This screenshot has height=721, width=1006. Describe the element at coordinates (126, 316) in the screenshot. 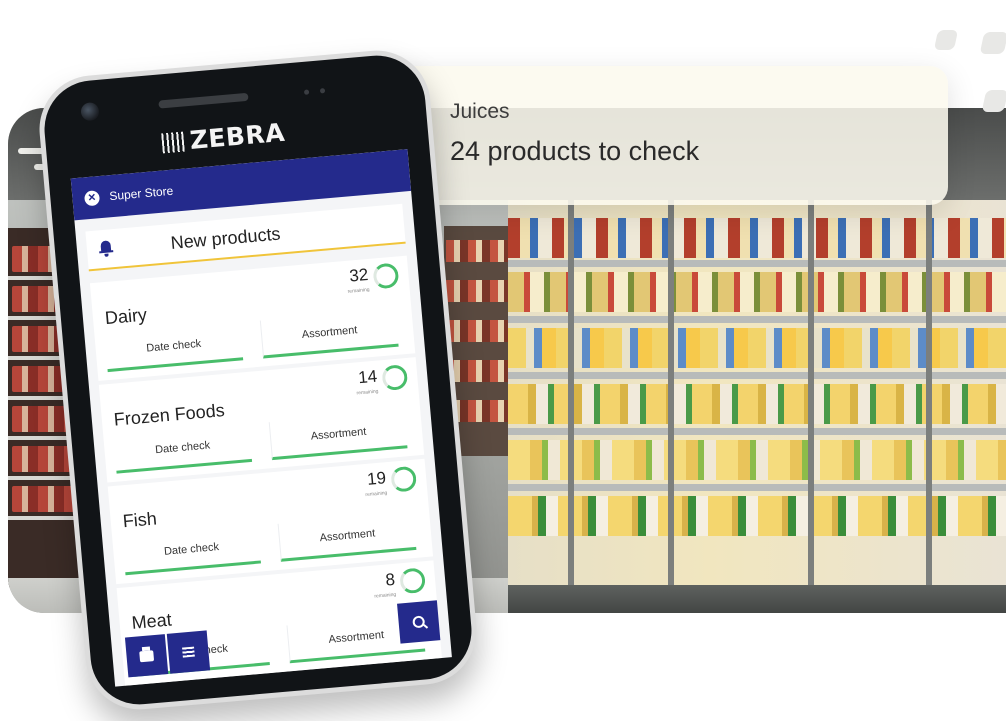

I see `category-name: Dairy` at that location.